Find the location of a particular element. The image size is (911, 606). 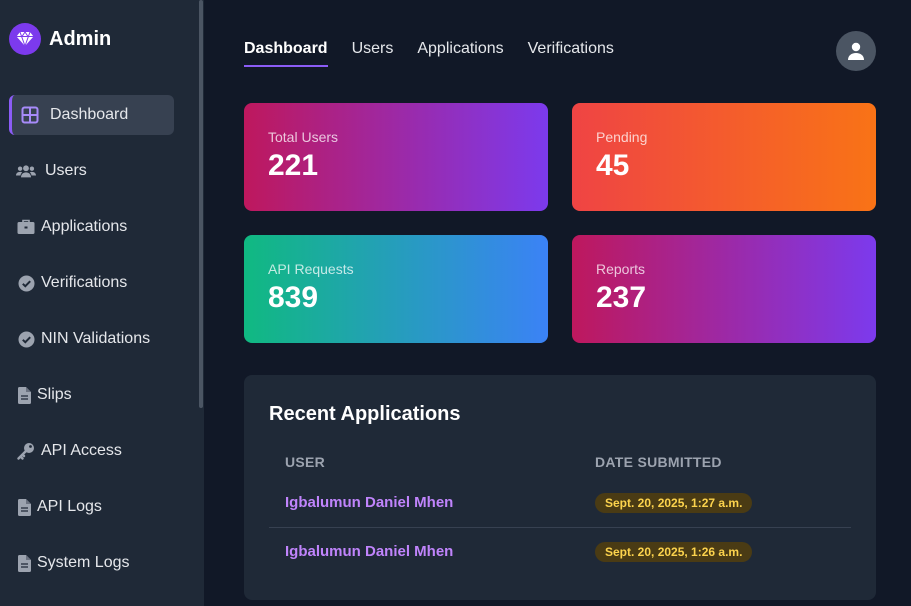

users-icon is located at coordinates (26, 171).